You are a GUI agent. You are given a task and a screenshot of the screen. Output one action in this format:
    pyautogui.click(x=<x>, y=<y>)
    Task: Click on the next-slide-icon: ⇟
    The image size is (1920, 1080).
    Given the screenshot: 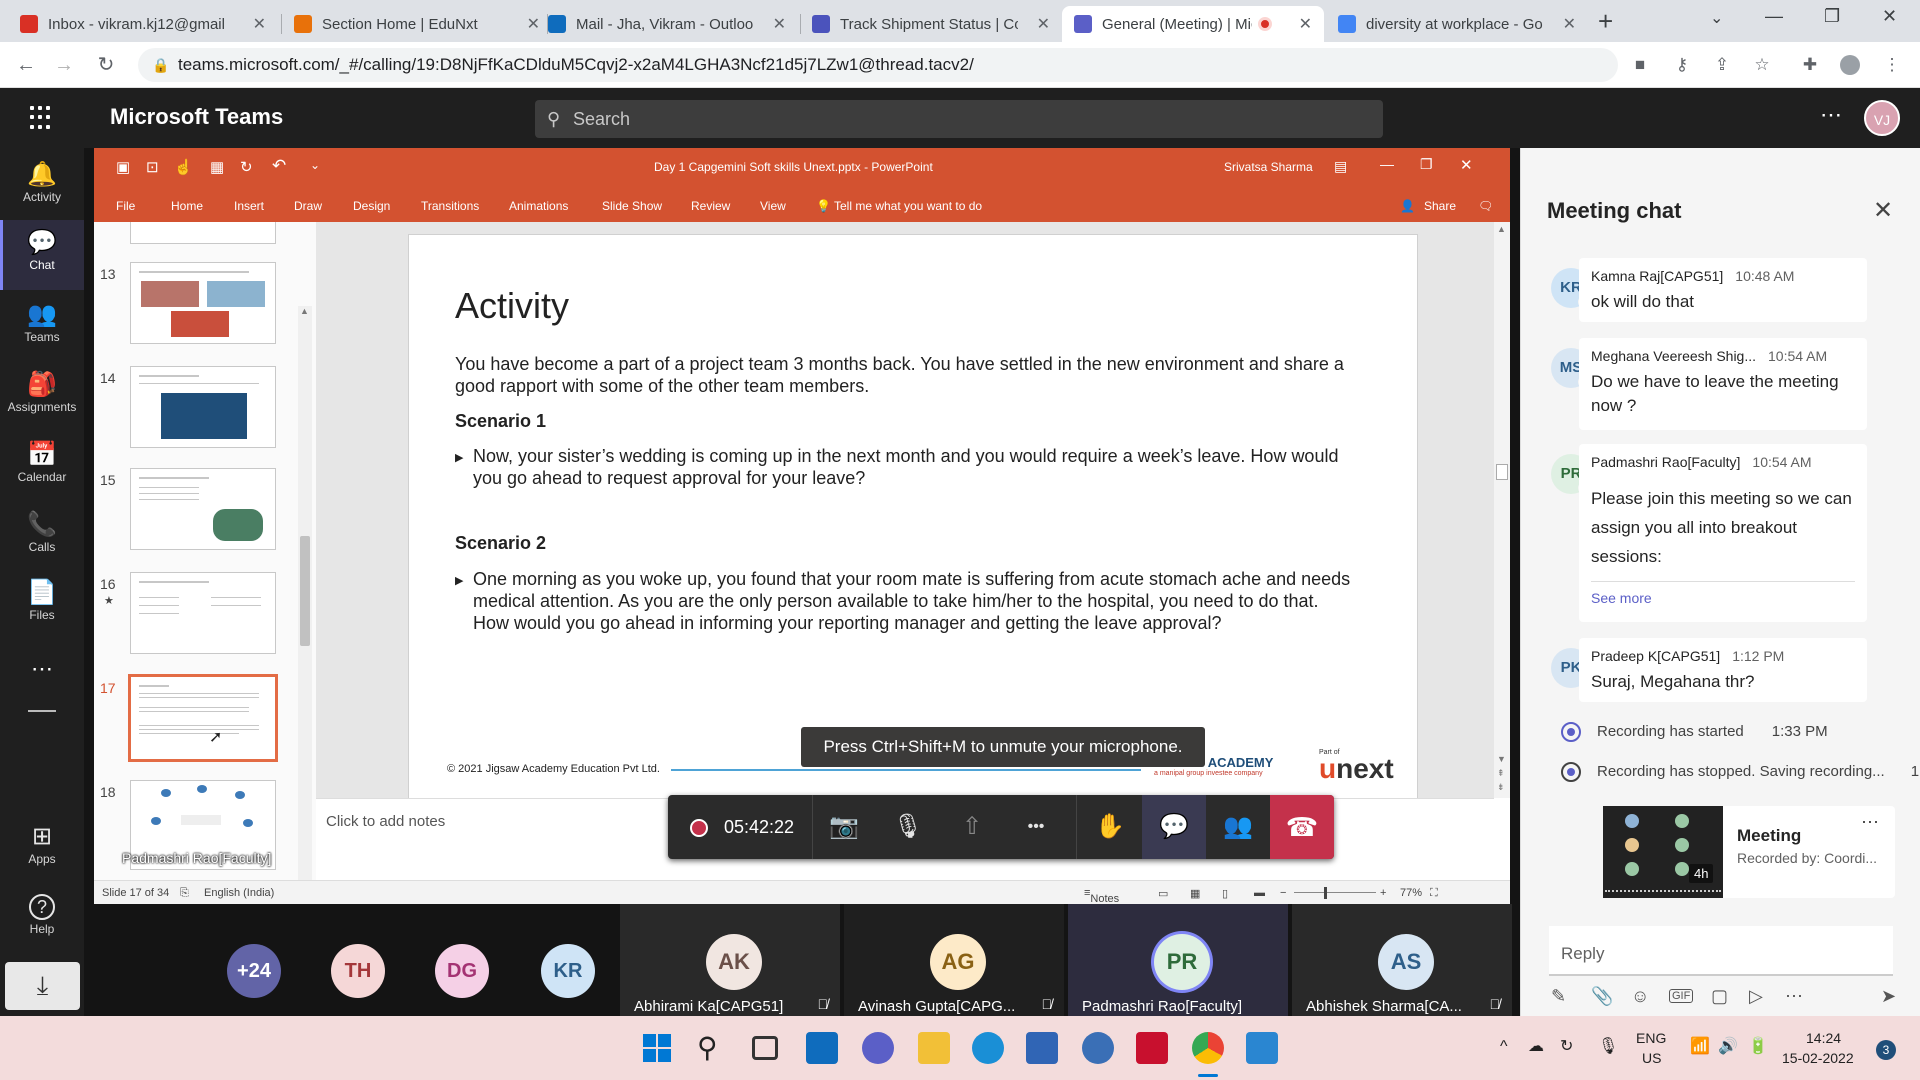 What is the action you would take?
    pyautogui.click(x=1501, y=787)
    